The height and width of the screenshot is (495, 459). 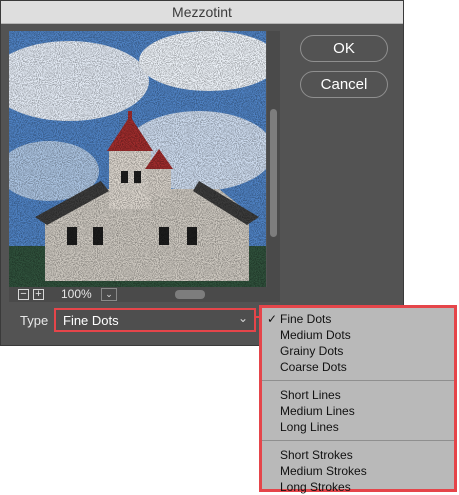 I want to click on menu-item-fine-dots: Fine Dots, so click(x=305, y=319).